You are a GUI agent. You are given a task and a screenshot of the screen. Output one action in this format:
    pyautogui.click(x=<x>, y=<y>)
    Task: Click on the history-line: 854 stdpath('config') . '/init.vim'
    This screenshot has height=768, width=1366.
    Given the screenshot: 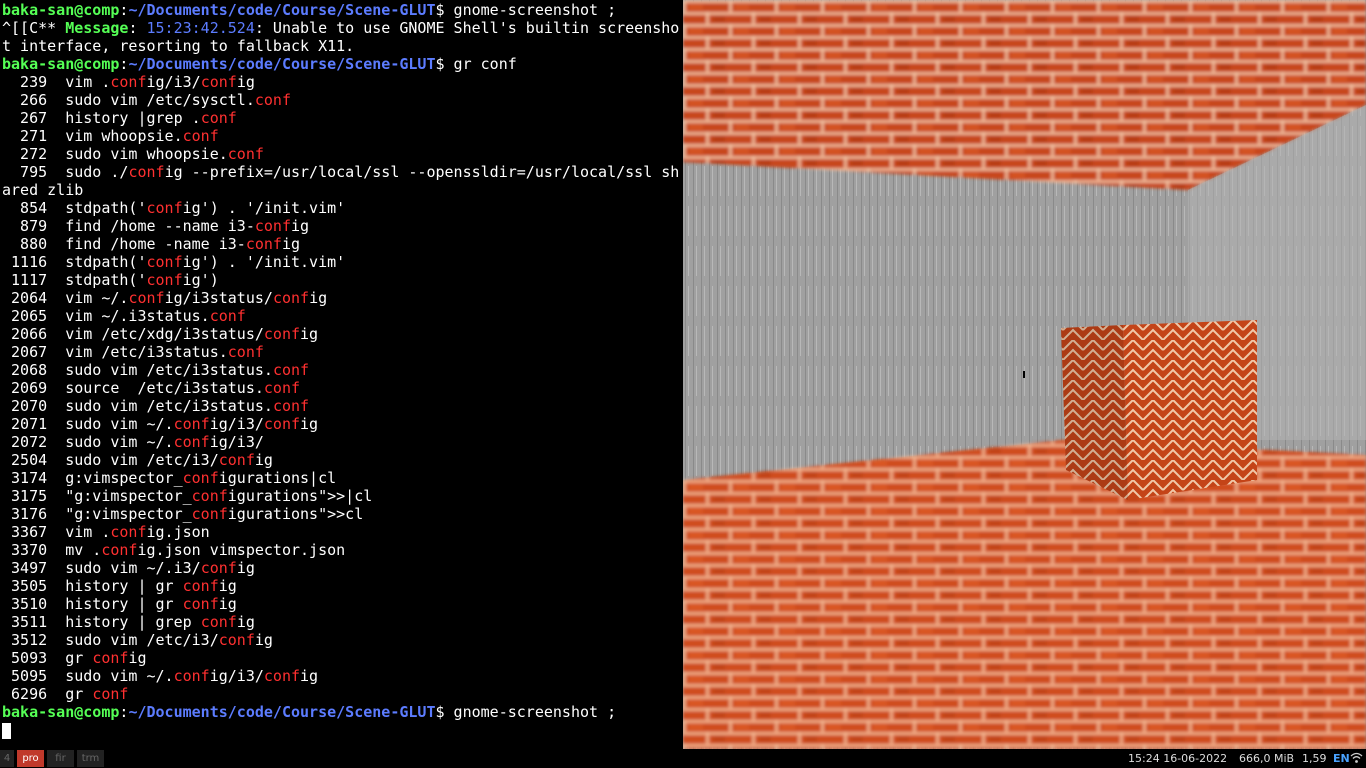 What is the action you would take?
    pyautogui.click(x=173, y=208)
    